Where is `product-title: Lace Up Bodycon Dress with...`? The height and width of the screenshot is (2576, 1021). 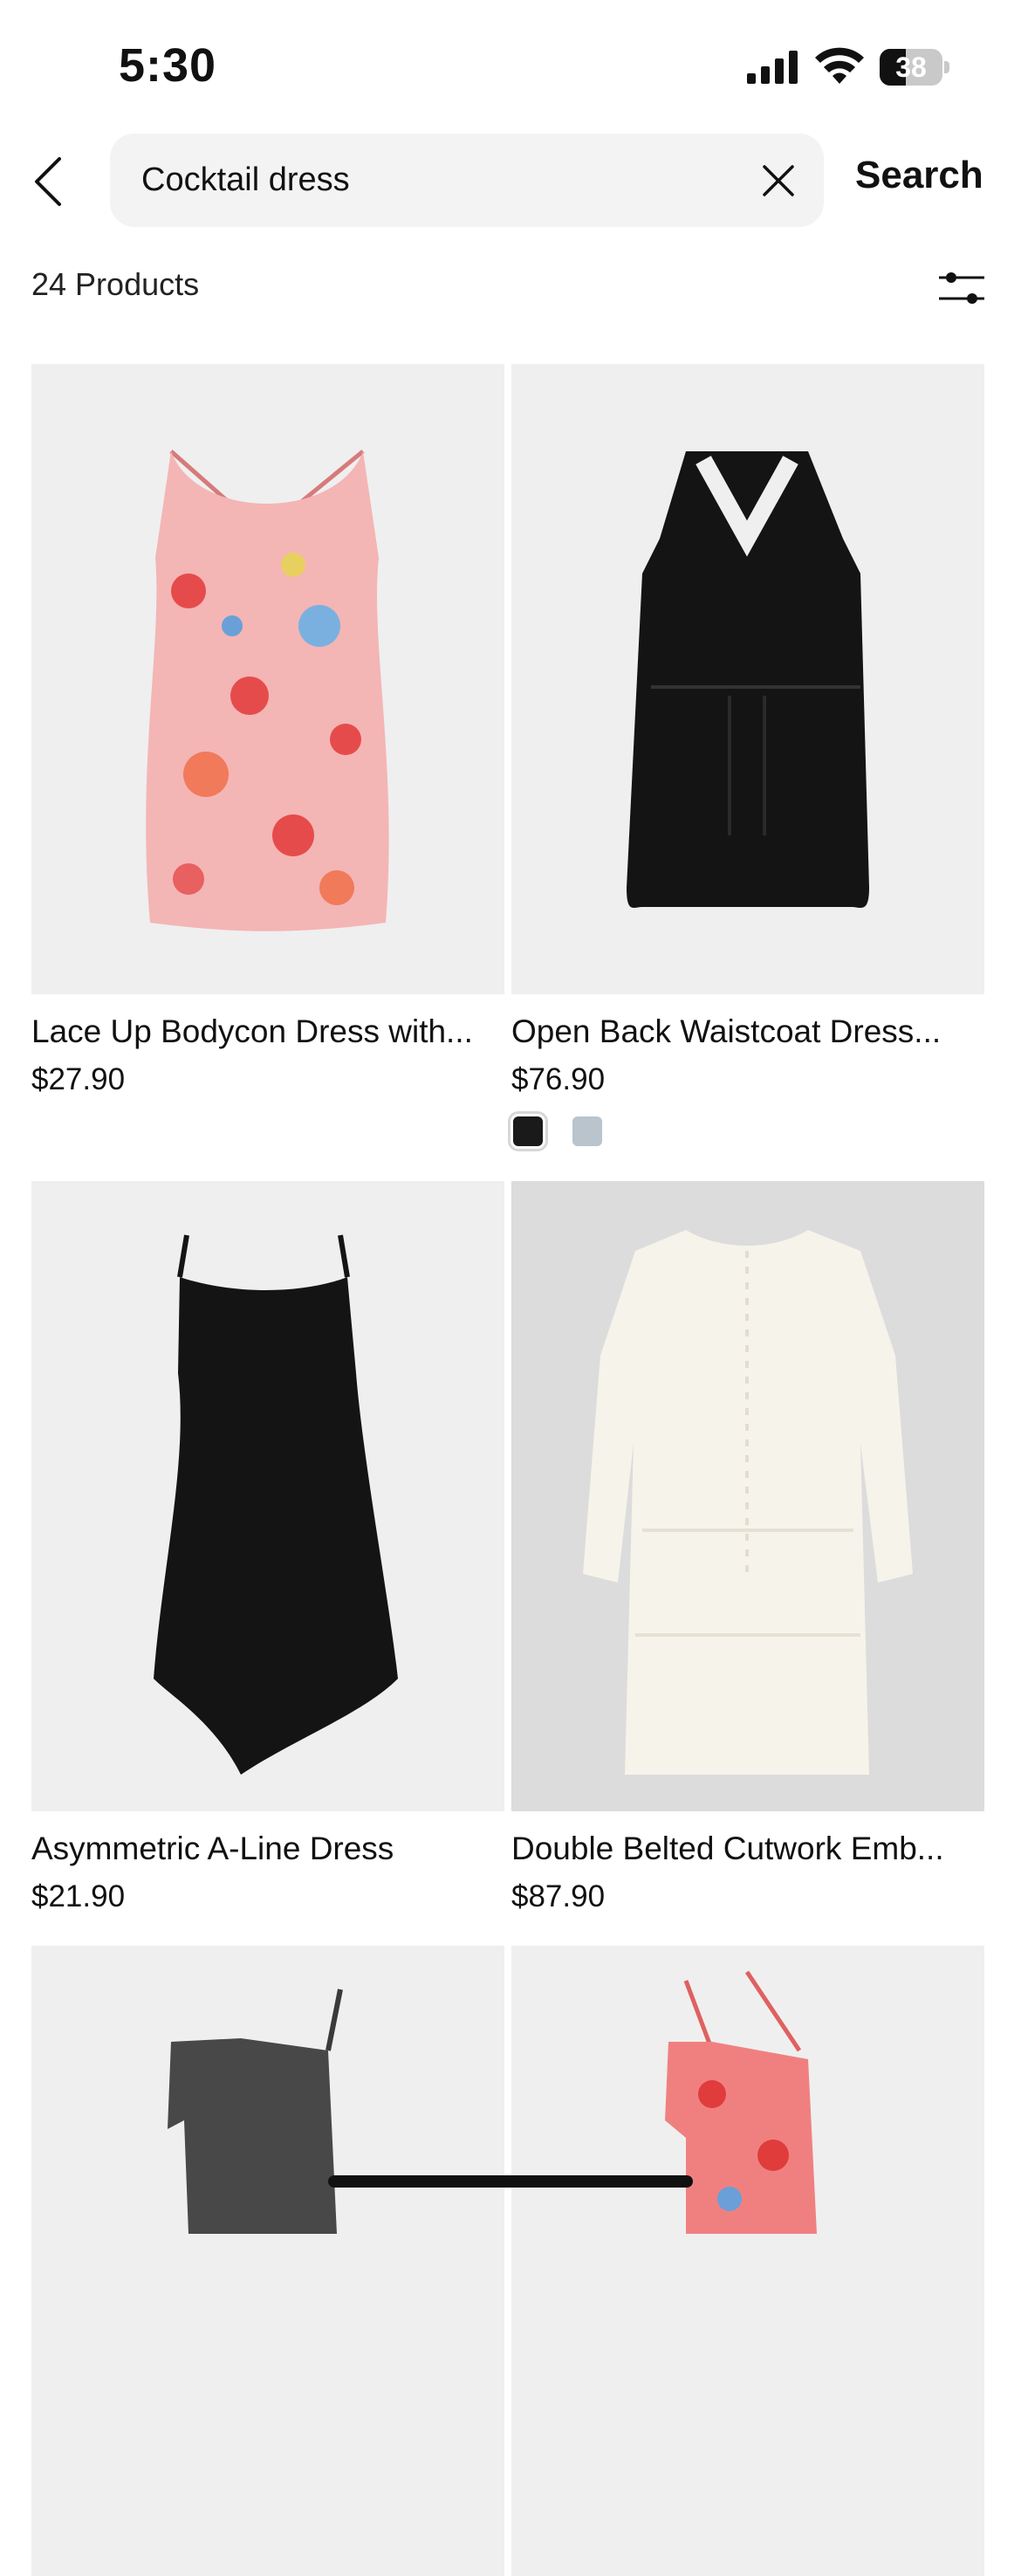 product-title: Lace Up Bodycon Dress with... is located at coordinates (267, 1031).